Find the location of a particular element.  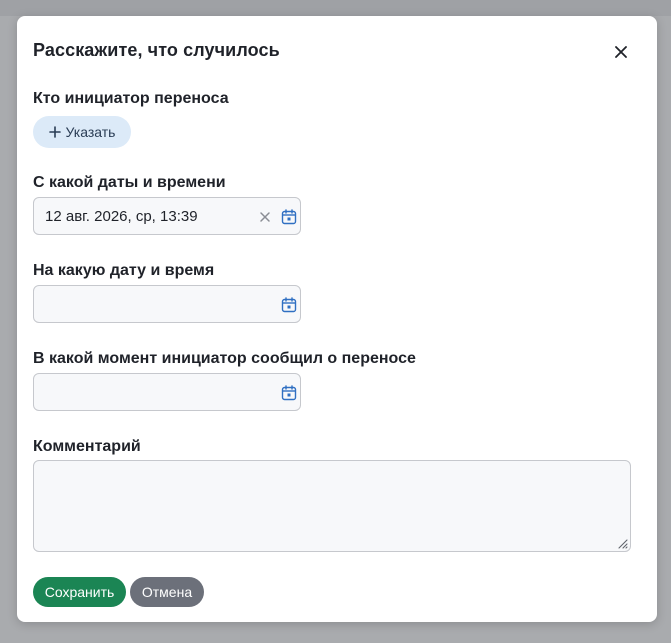

from-datetime-label: С какой даты и времени is located at coordinates (129, 182).